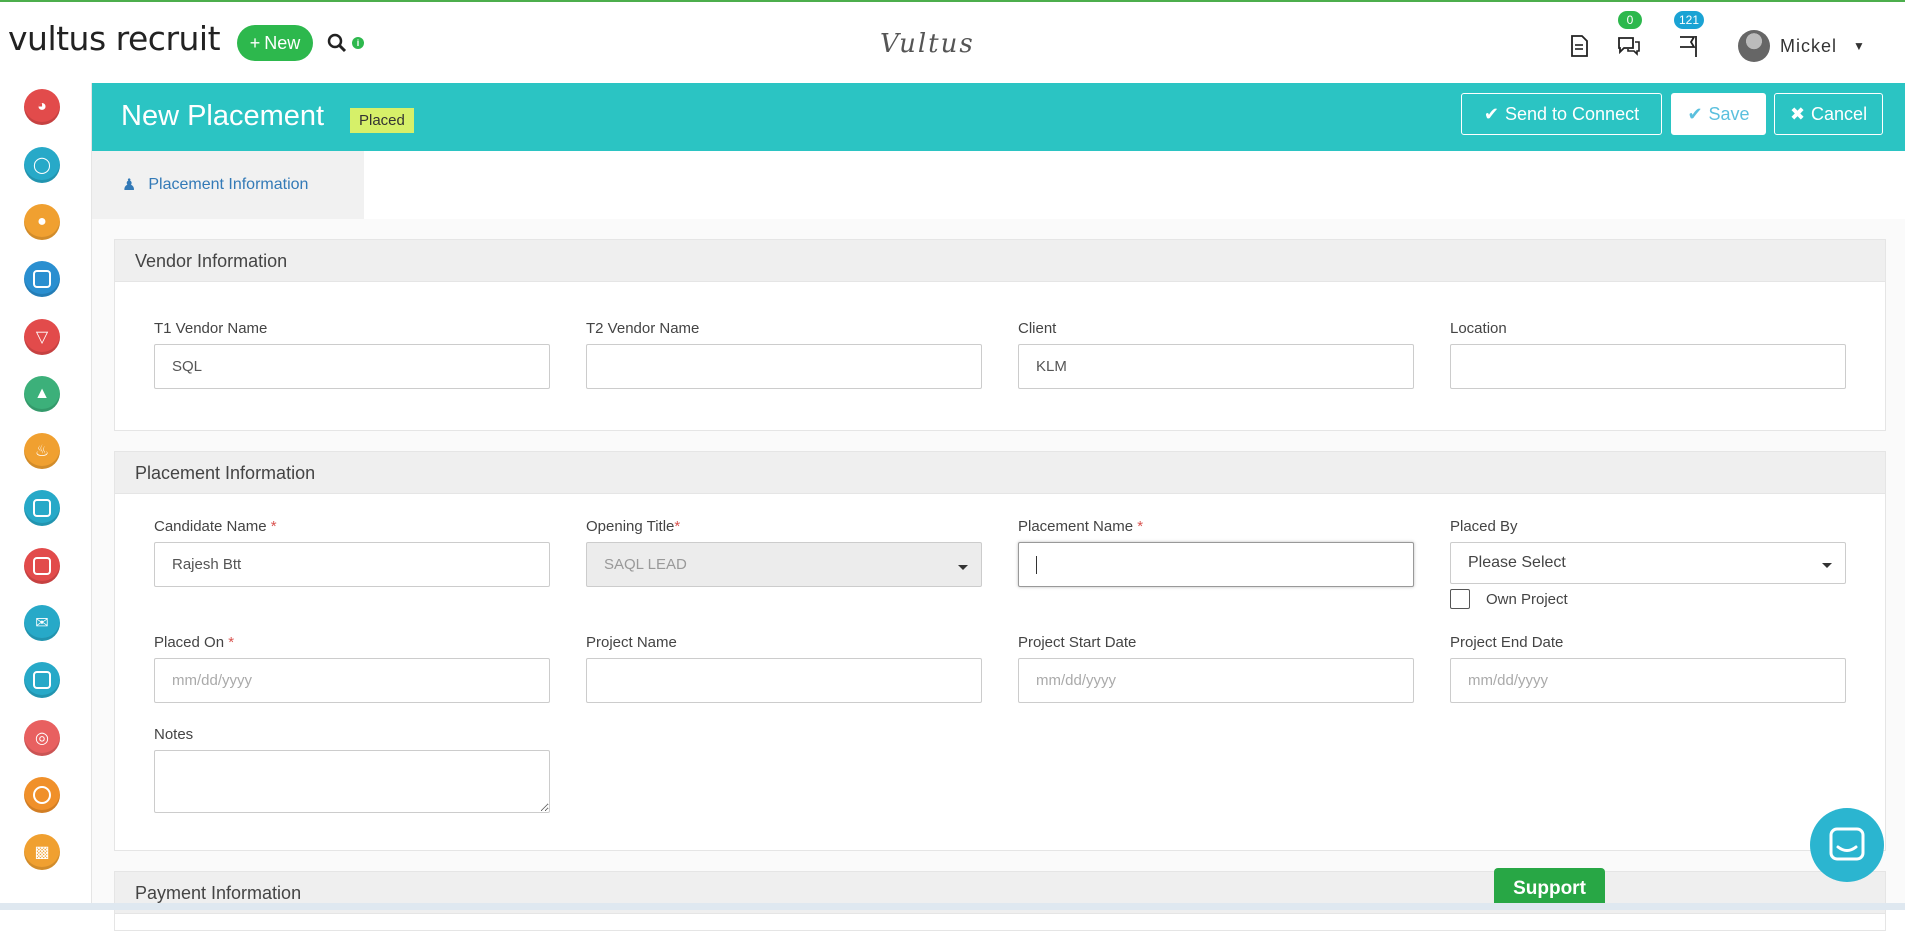  What do you see at coordinates (42, 222) in the screenshot?
I see `contacts-icon: ●` at bounding box center [42, 222].